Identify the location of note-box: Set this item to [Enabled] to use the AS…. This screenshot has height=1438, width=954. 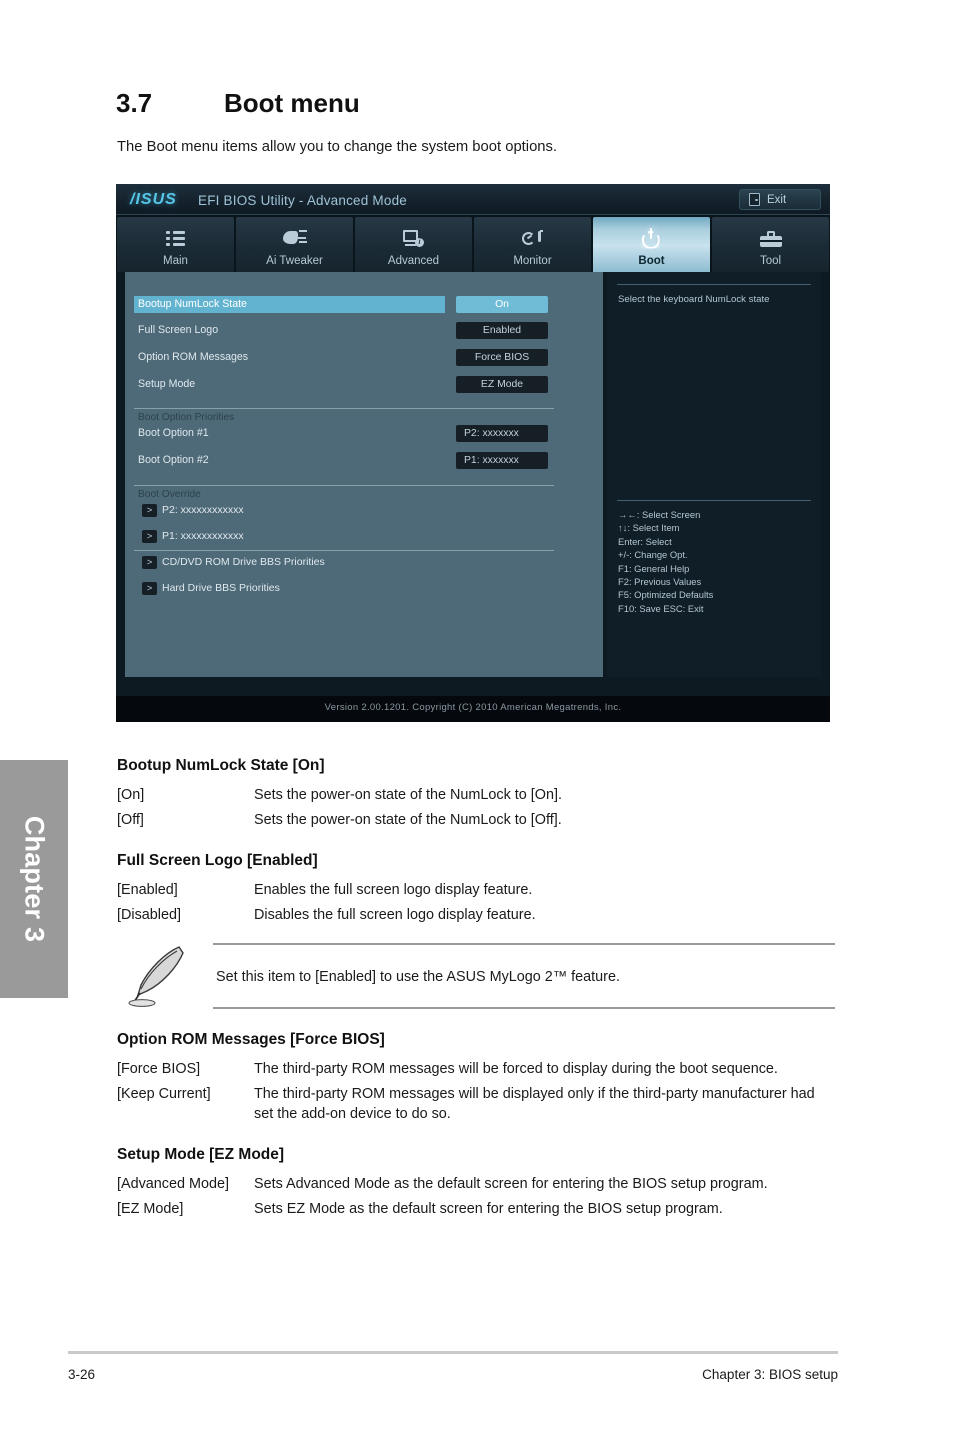
(476, 976).